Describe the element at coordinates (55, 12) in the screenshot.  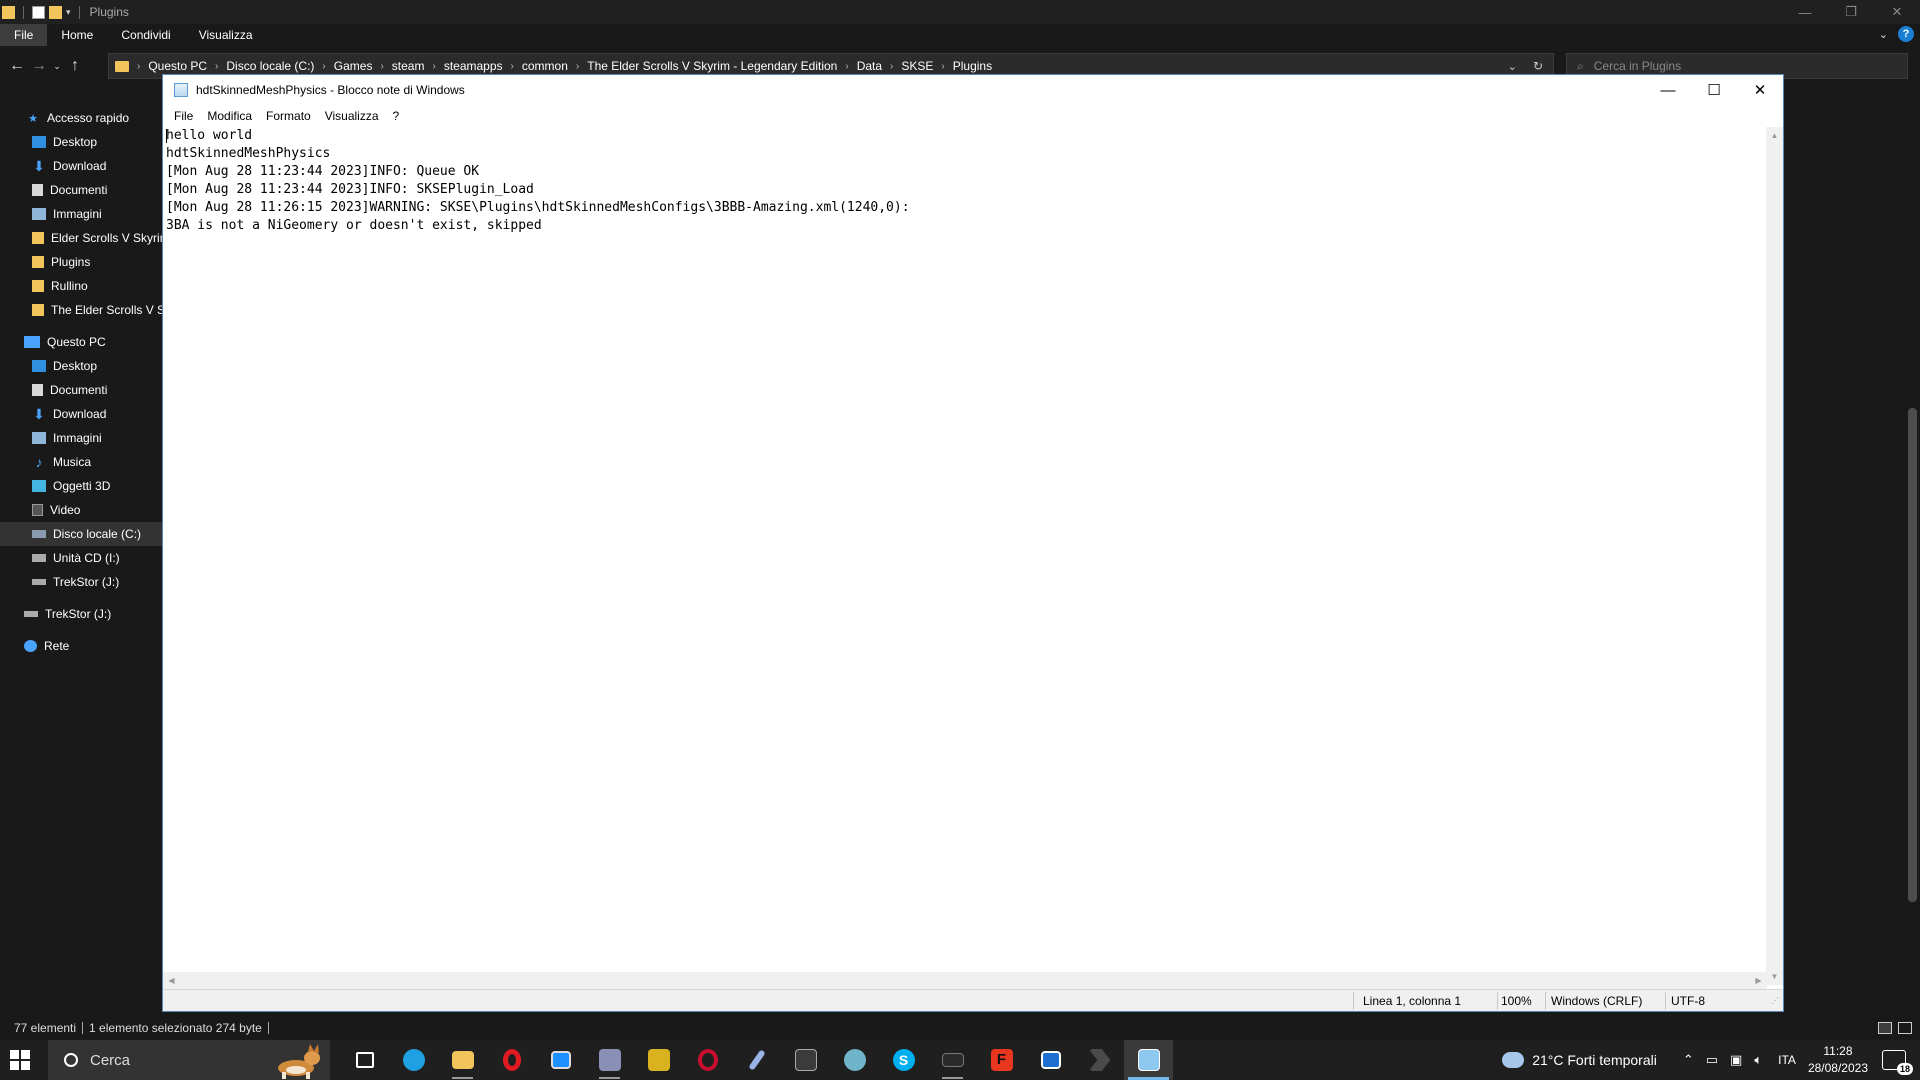
I see `new-folder-icon` at that location.